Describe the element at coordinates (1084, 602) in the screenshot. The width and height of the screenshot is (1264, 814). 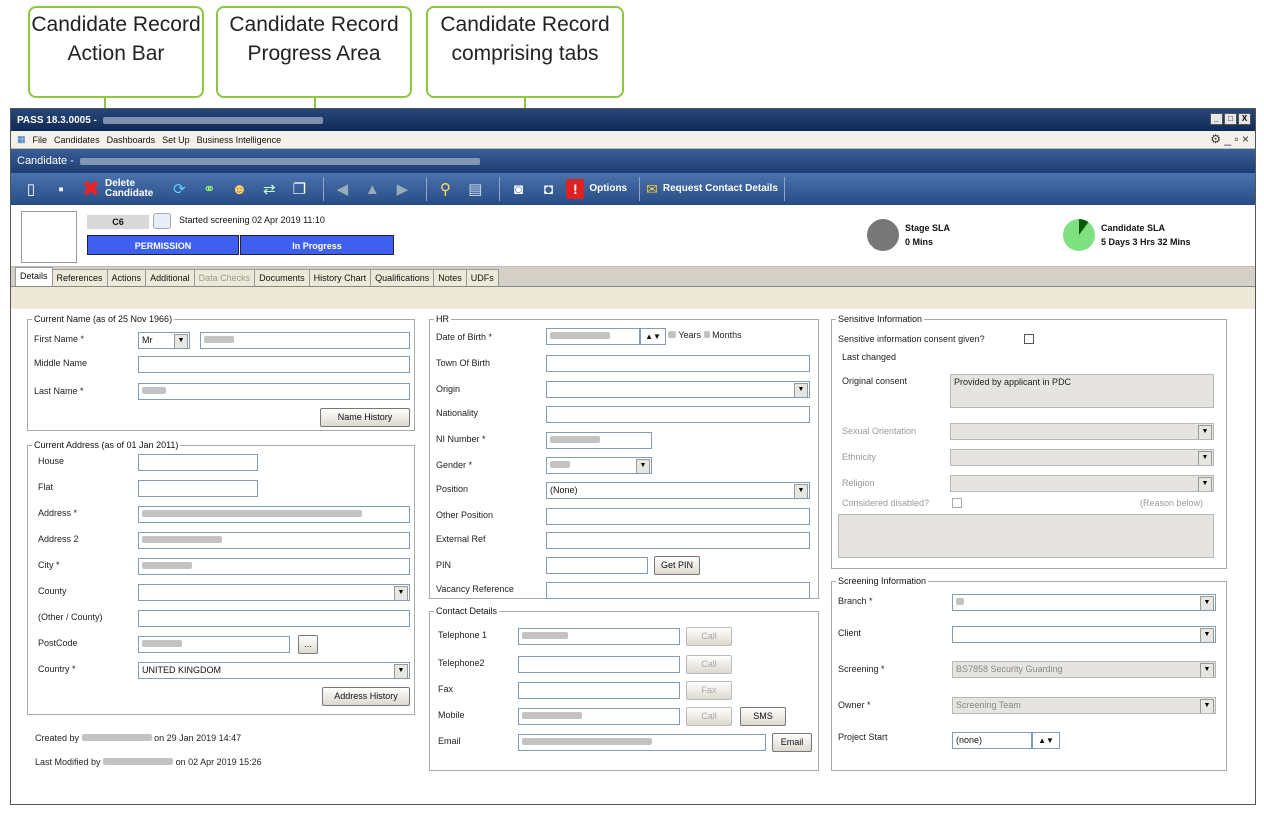
I see `branch-select` at that location.